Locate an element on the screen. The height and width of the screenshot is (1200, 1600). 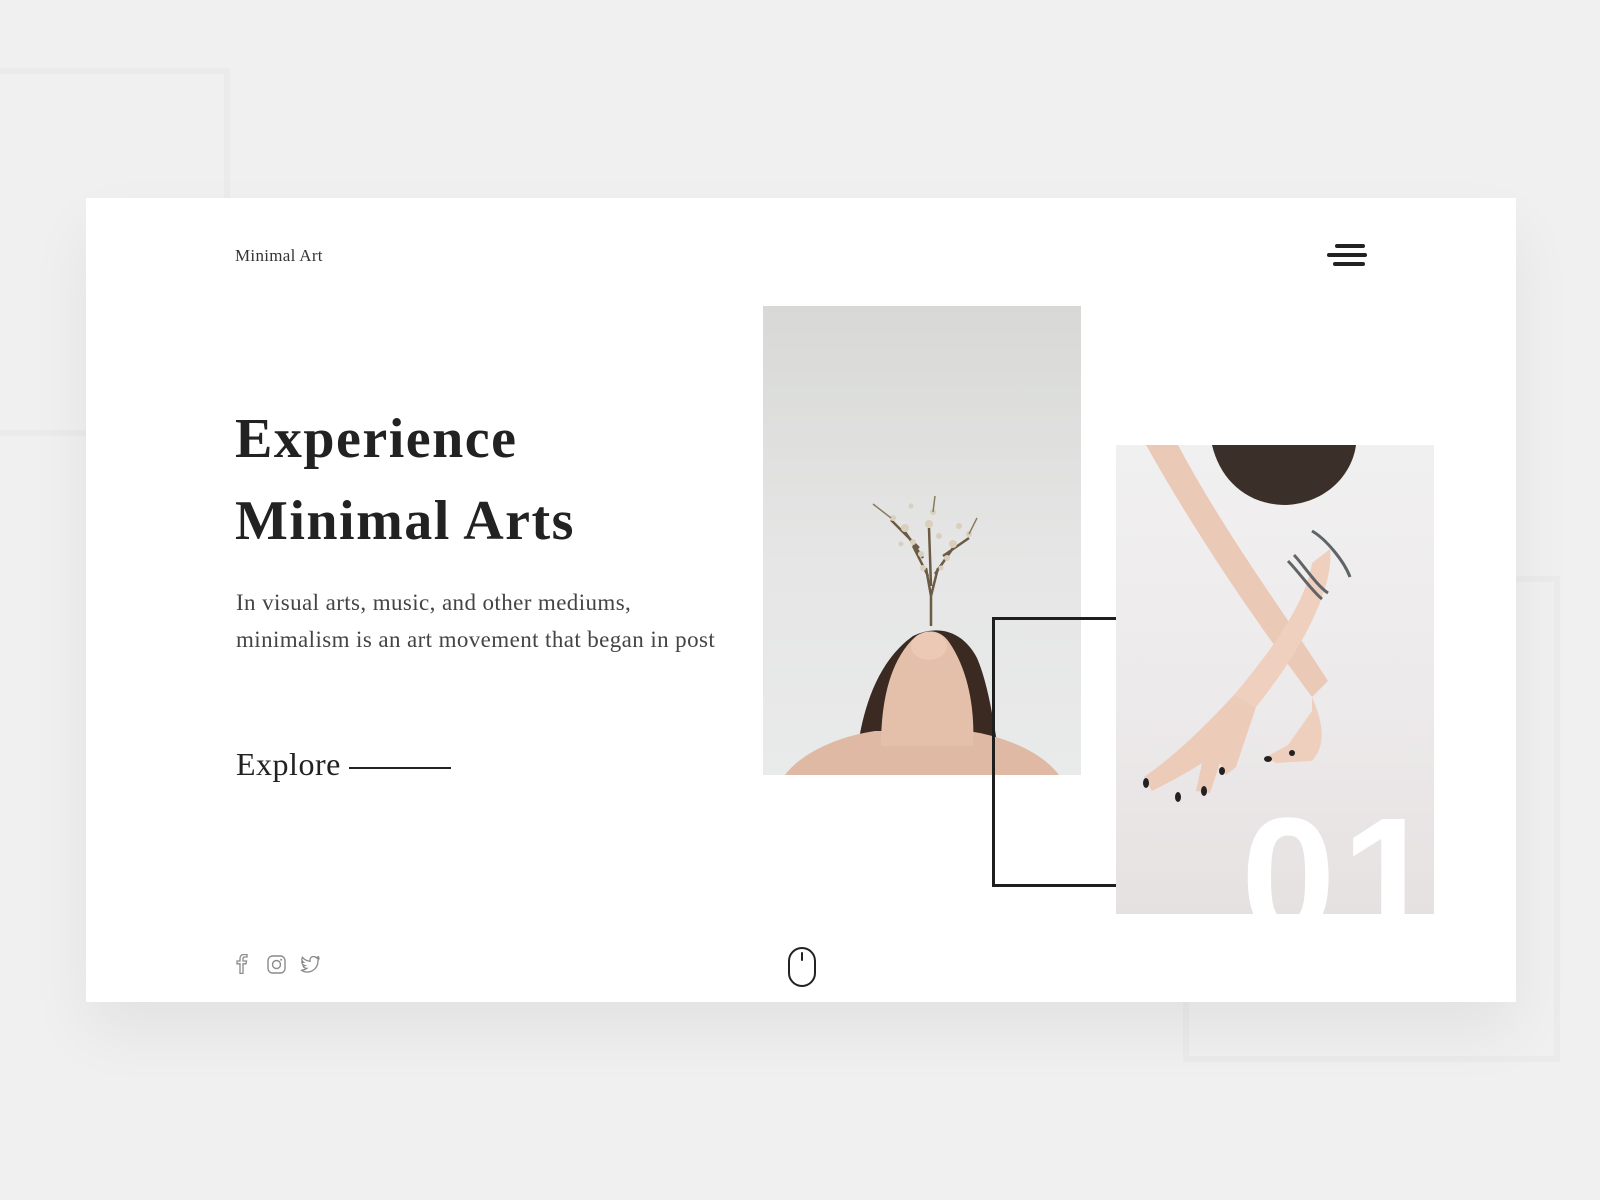
mouse-scroll-icon is located at coordinates (802, 967).